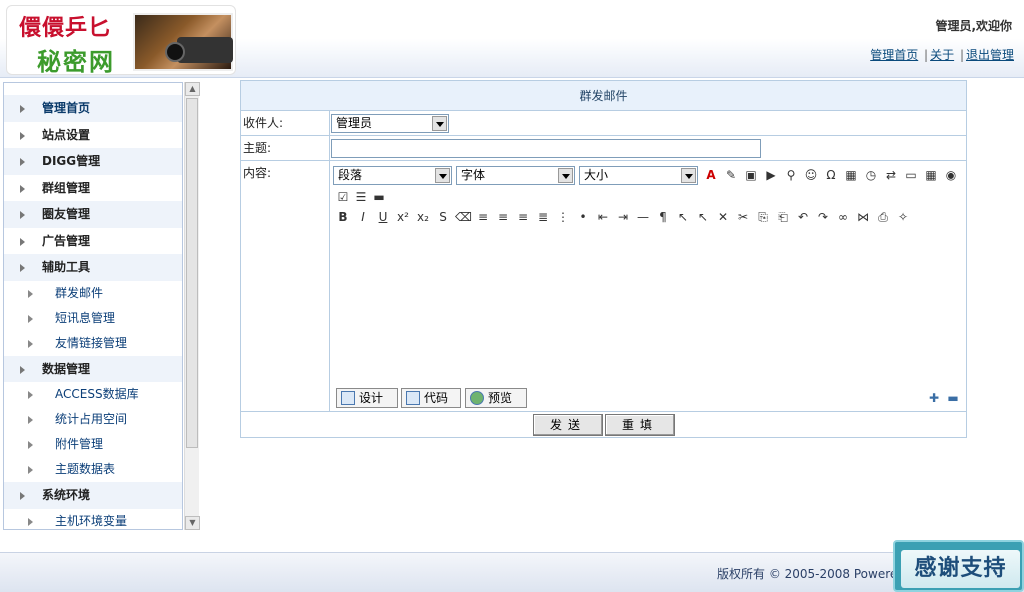 This screenshot has height=592, width=1024. What do you see at coordinates (93, 318) in the screenshot?
I see `sidebar-subitem-messages: 短讯息管理` at bounding box center [93, 318].